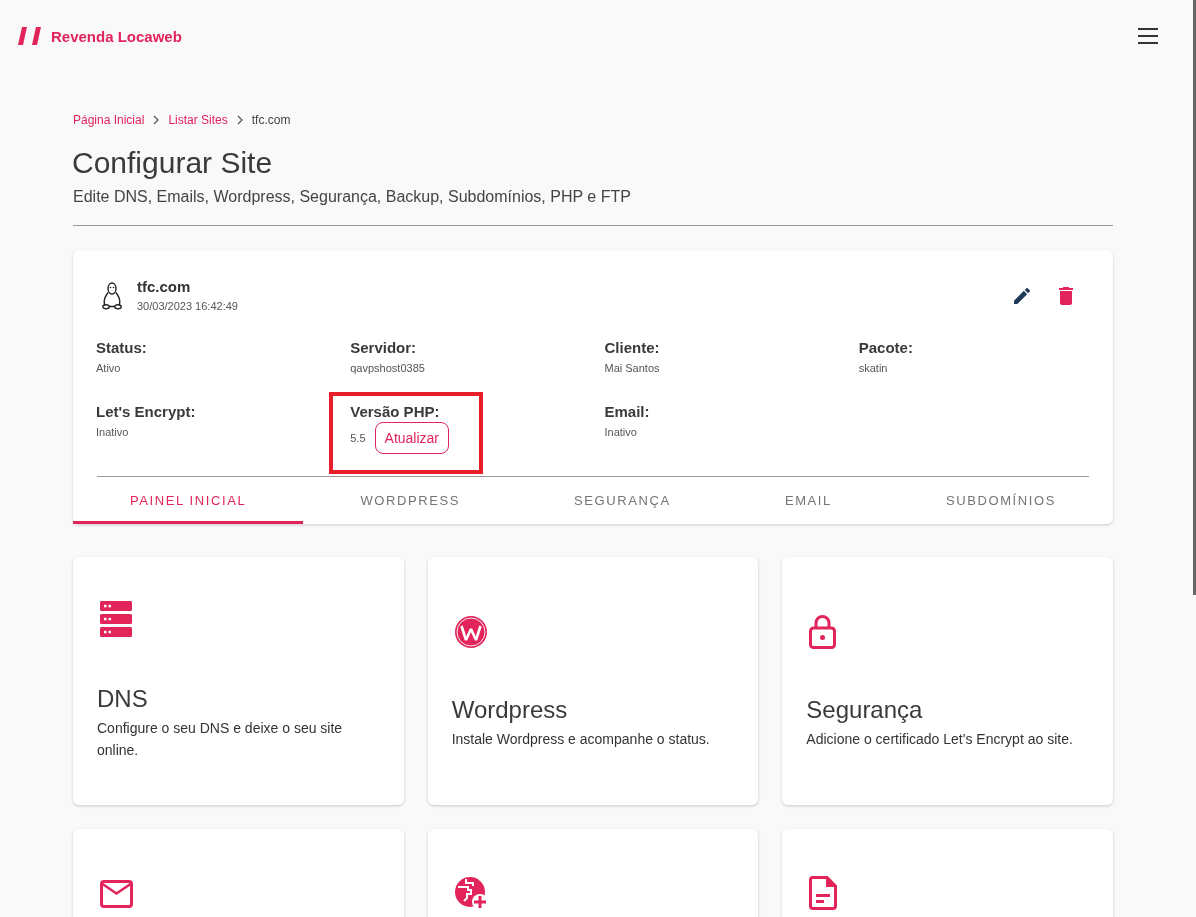 Image resolution: width=1196 pixels, height=917 pixels. Describe the element at coordinates (823, 893) in the screenshot. I see `document-icon` at that location.